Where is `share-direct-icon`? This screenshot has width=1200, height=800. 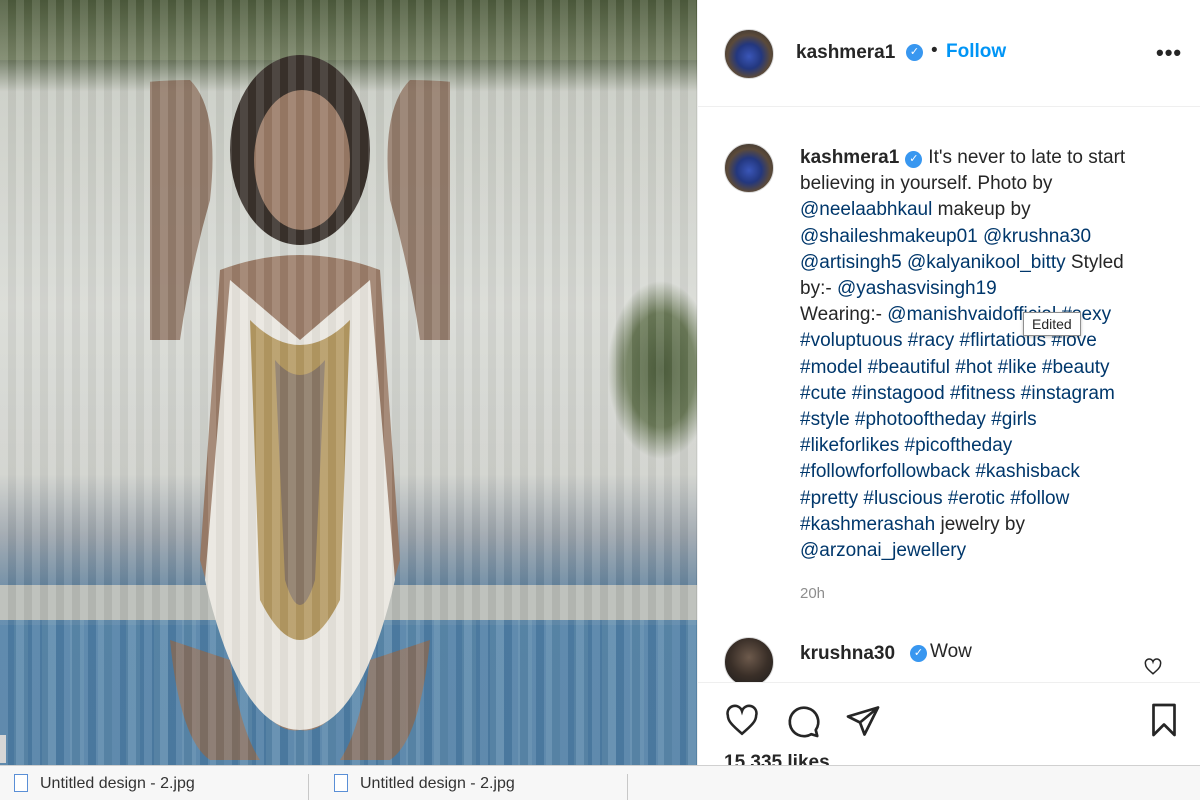
share-direct-icon is located at coordinates (863, 721).